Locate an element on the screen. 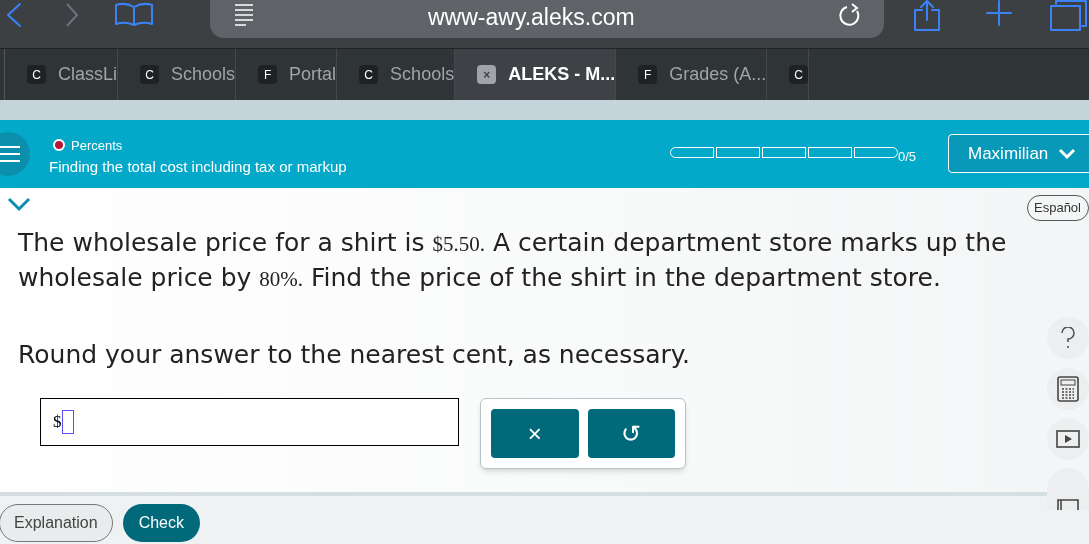  share-icon is located at coordinates (927, 16).